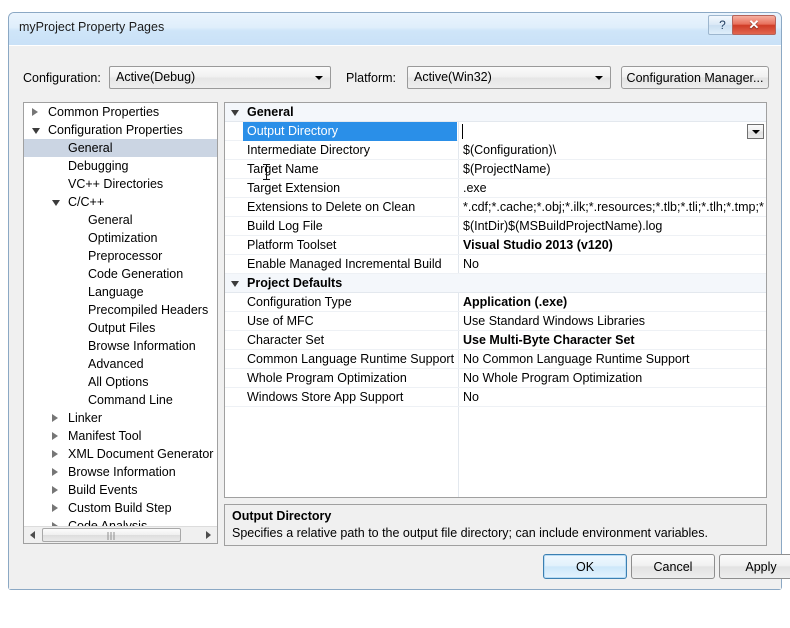 Image resolution: width=790 pixels, height=628 pixels. Describe the element at coordinates (613, 321) in the screenshot. I see `property-value: Use Standard Windows Libraries` at that location.